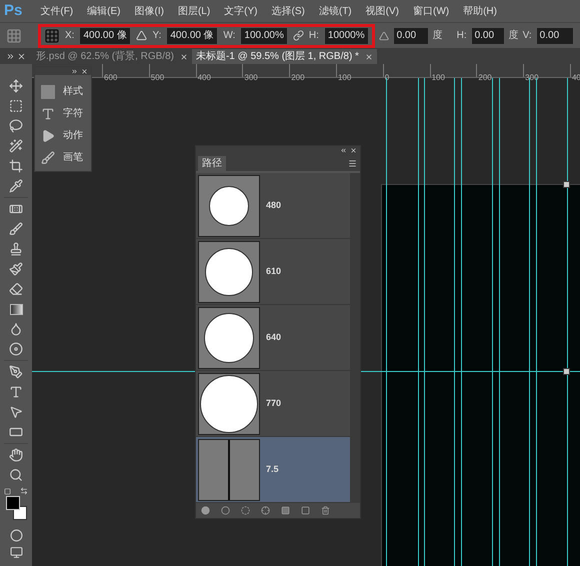 The image size is (580, 566). I want to click on work-path-icon, so click(265, 510).